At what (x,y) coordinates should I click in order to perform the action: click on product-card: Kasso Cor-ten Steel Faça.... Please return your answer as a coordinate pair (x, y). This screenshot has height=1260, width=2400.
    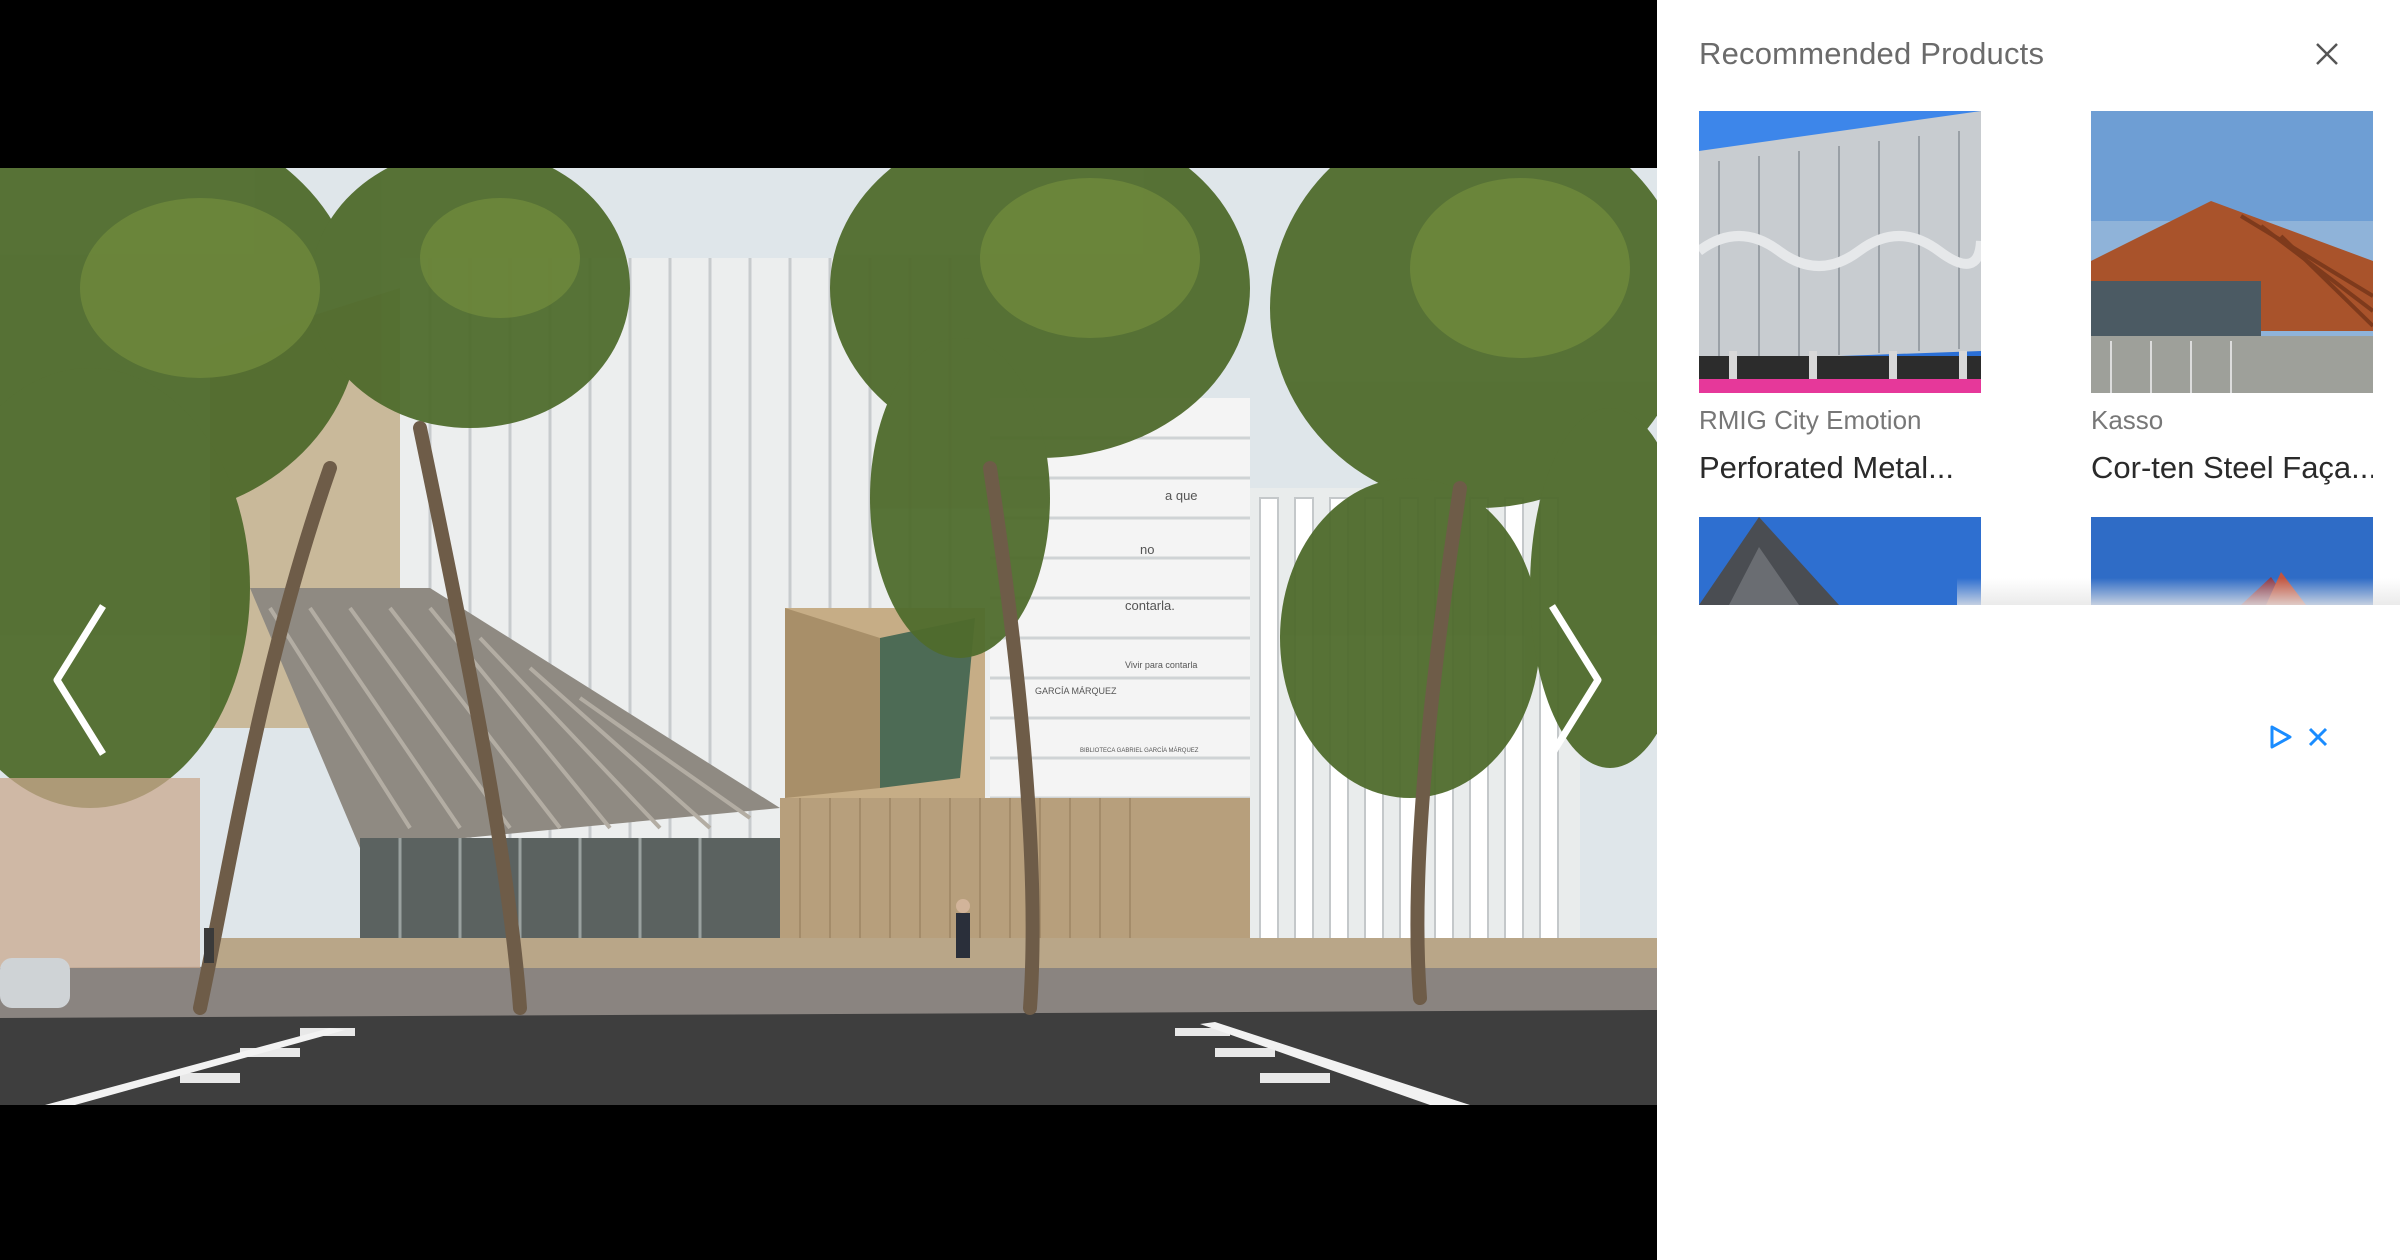
    Looking at the image, I should click on (2232, 298).